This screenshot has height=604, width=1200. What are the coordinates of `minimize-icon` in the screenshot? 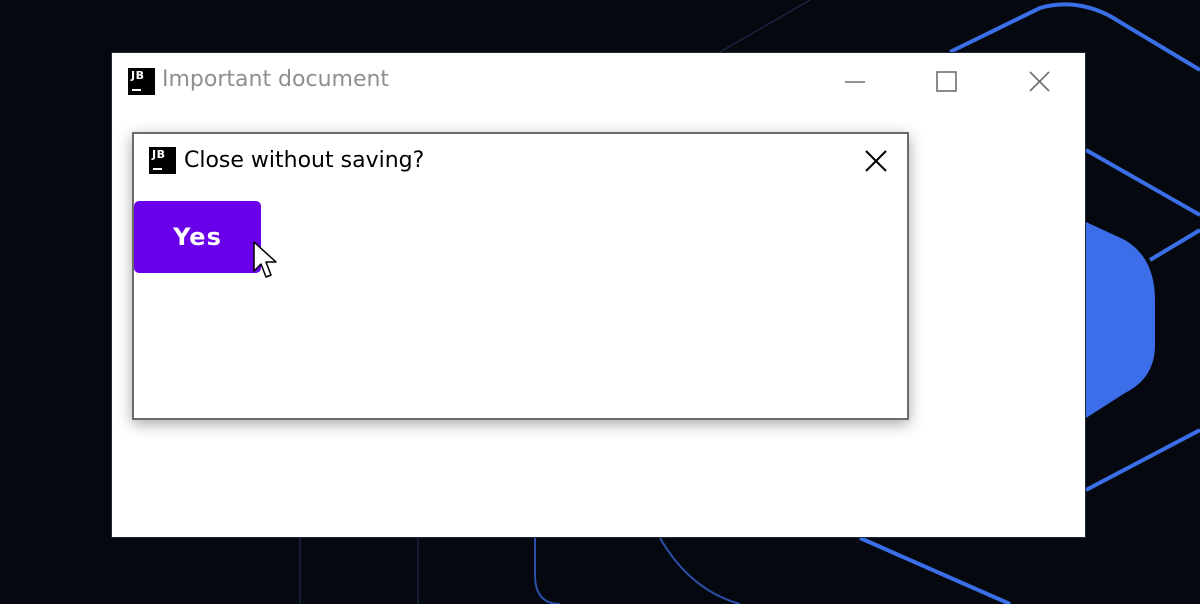 It's located at (855, 82).